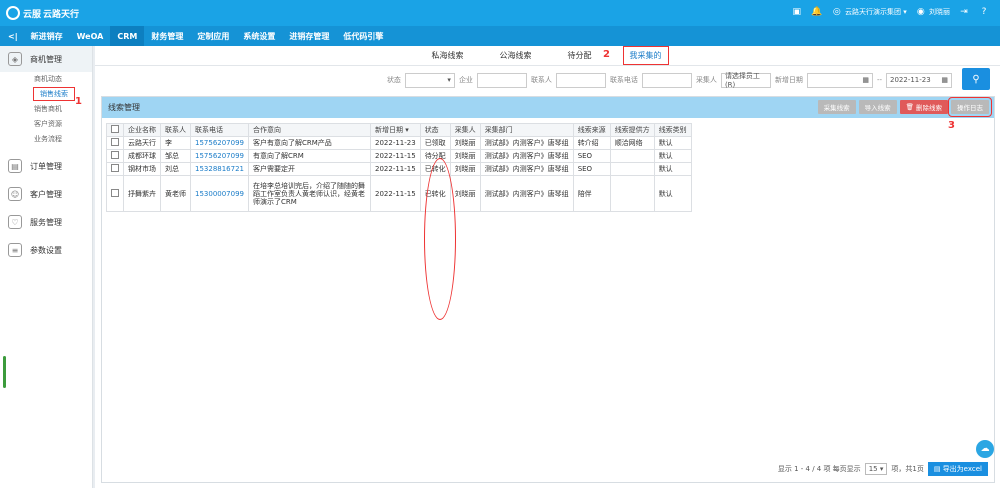 The height and width of the screenshot is (488, 1000). Describe the element at coordinates (4, 372) in the screenshot. I see `scroll-indicator` at that location.